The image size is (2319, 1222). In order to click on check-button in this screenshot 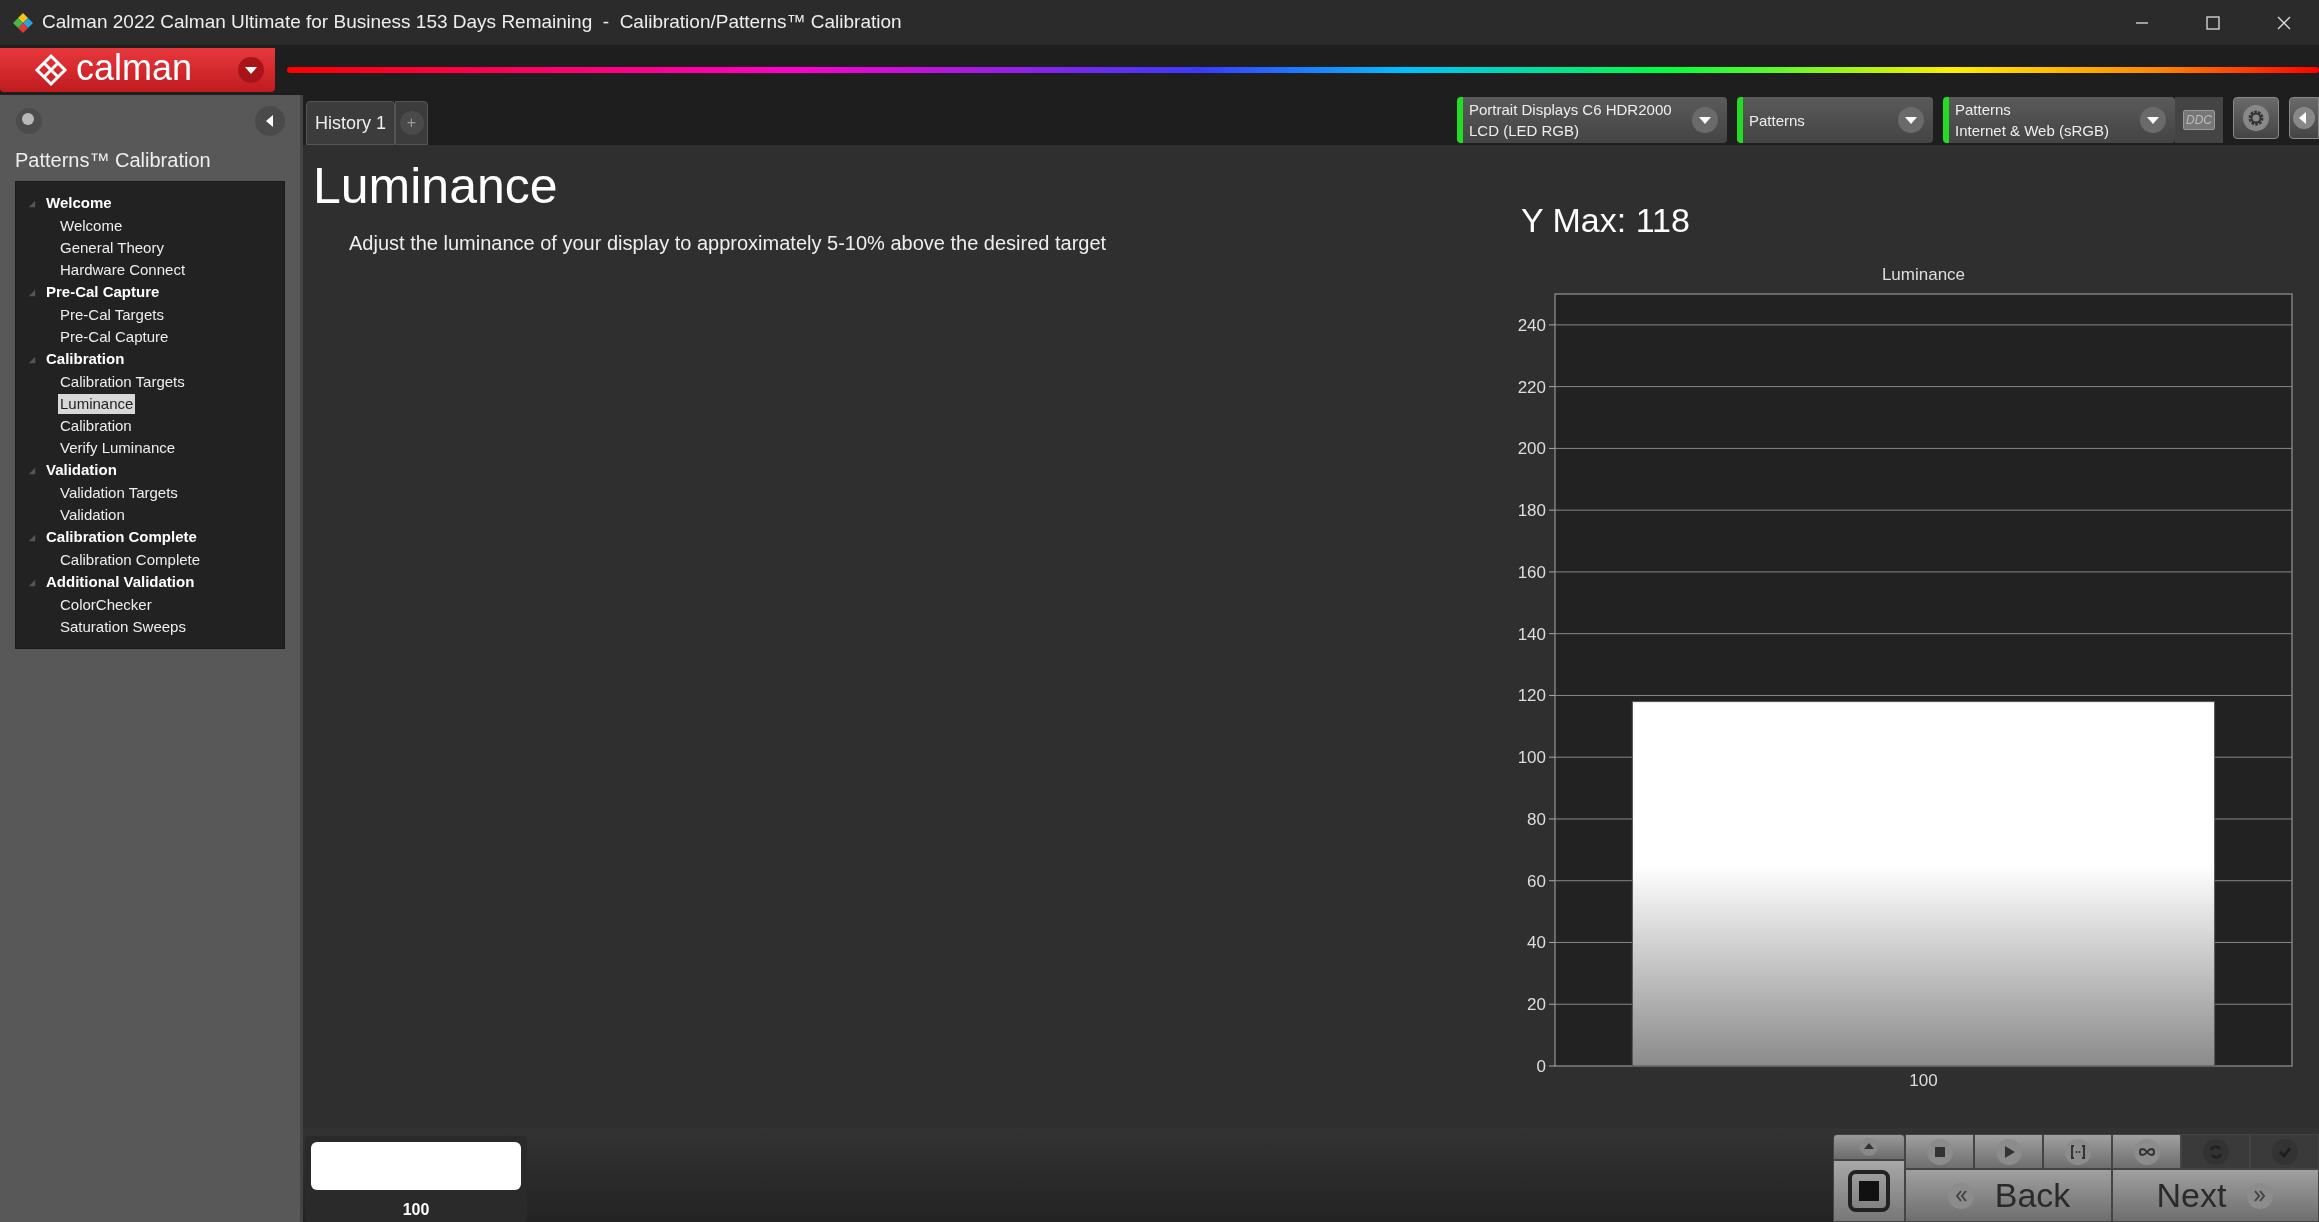, I will do `click(2284, 1151)`.